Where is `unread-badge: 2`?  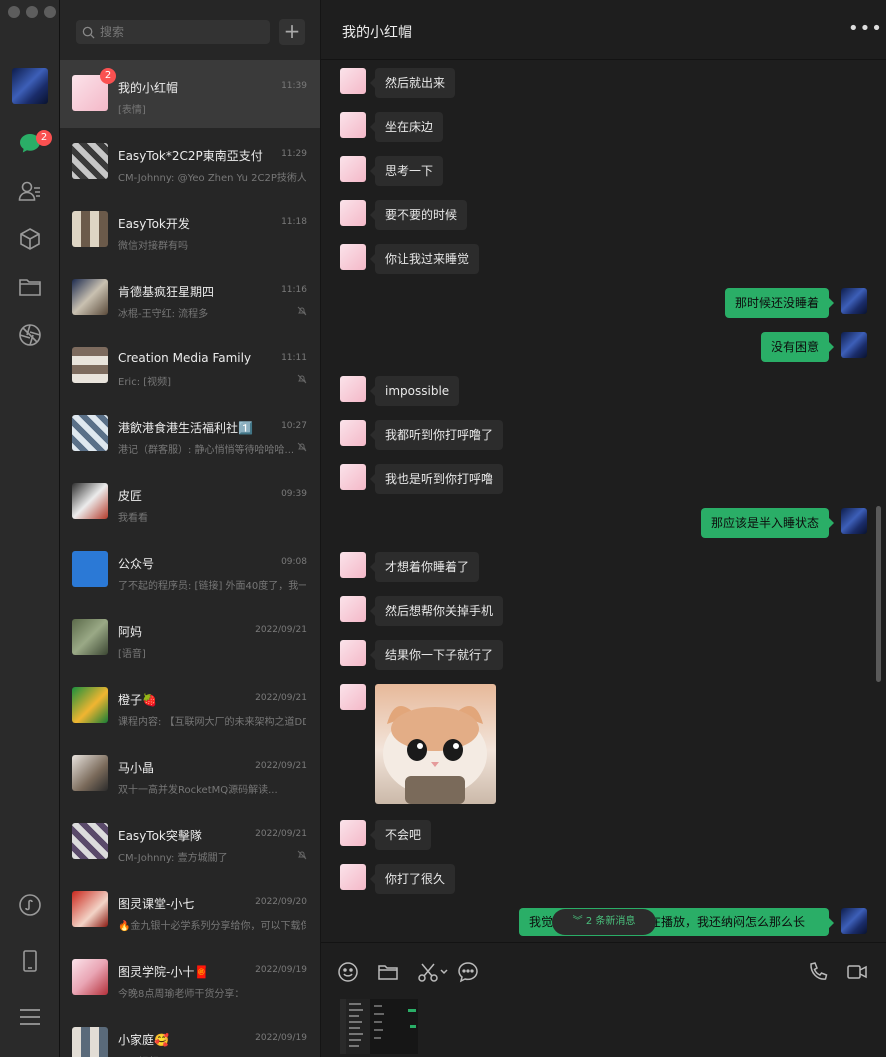
unread-badge: 2 is located at coordinates (108, 76).